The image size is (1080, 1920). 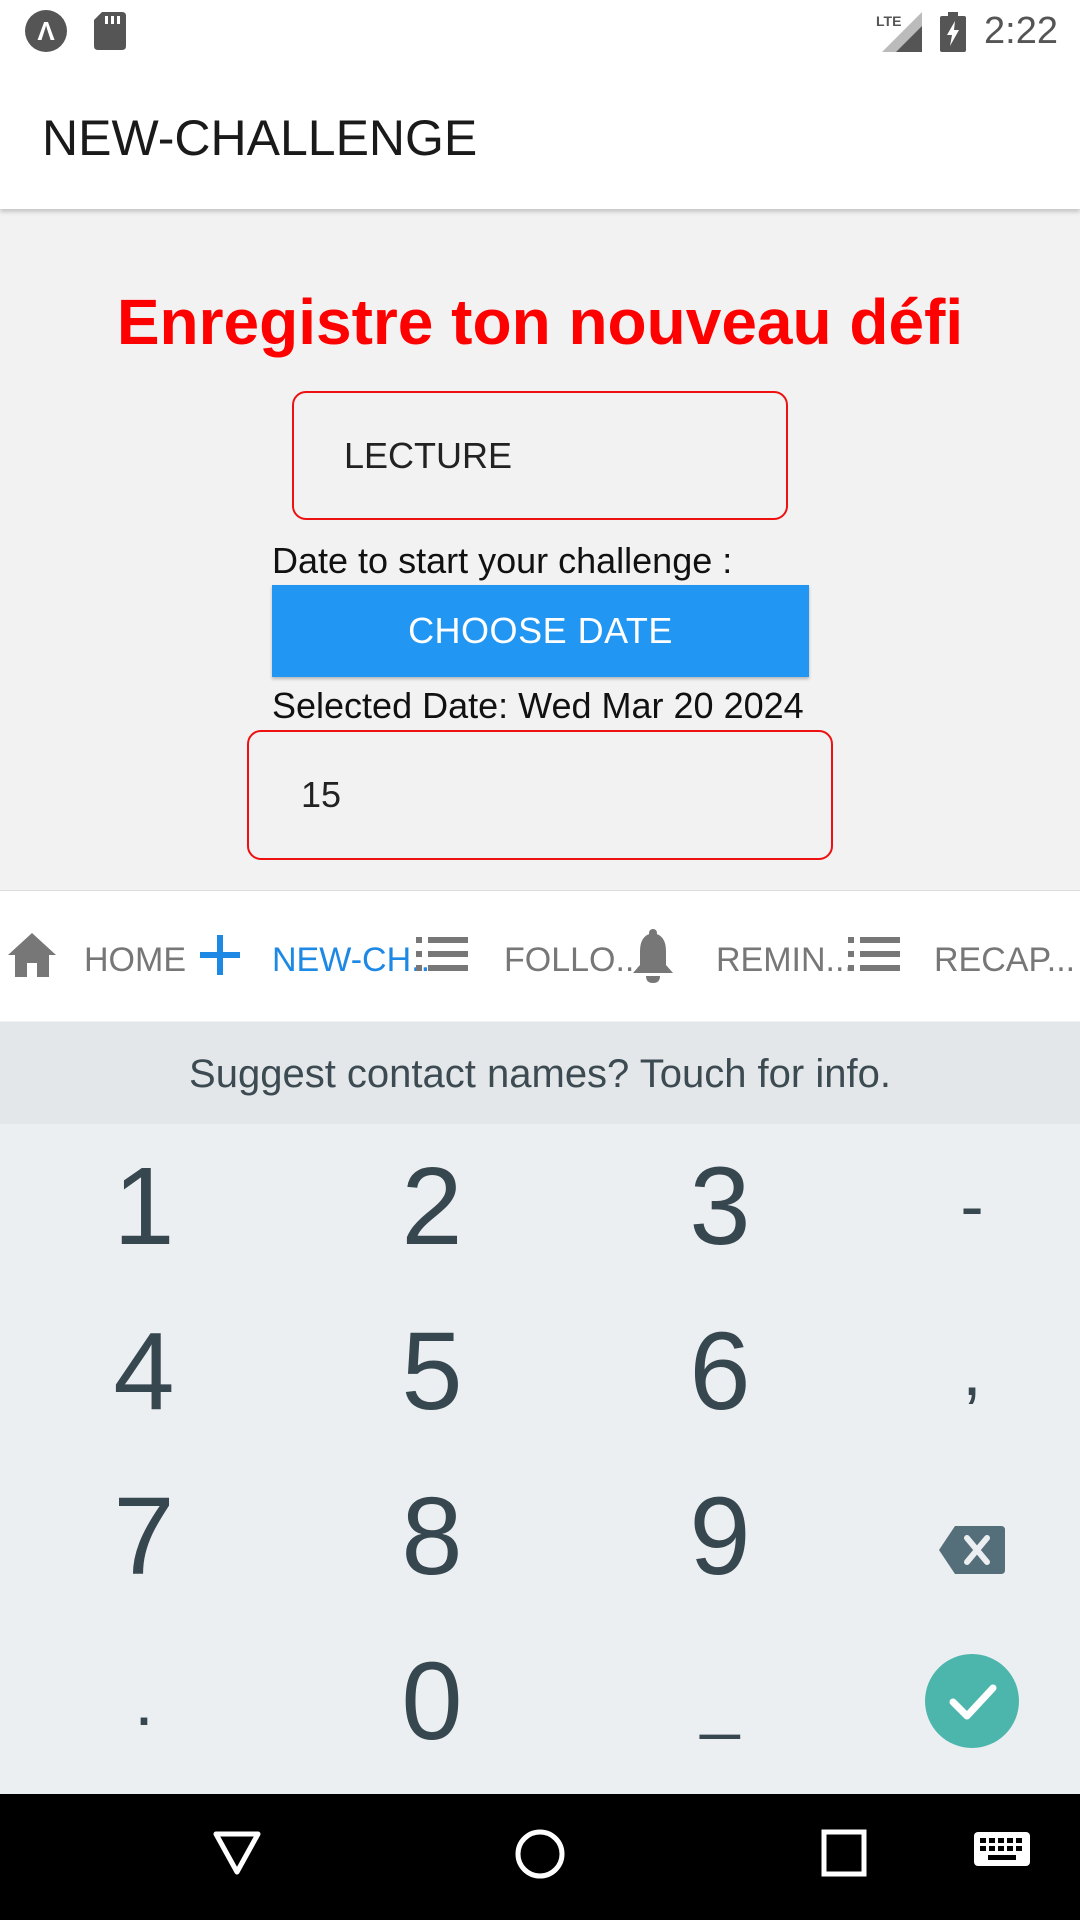 What do you see at coordinates (540, 1854) in the screenshot?
I see `home-nav-icon` at bounding box center [540, 1854].